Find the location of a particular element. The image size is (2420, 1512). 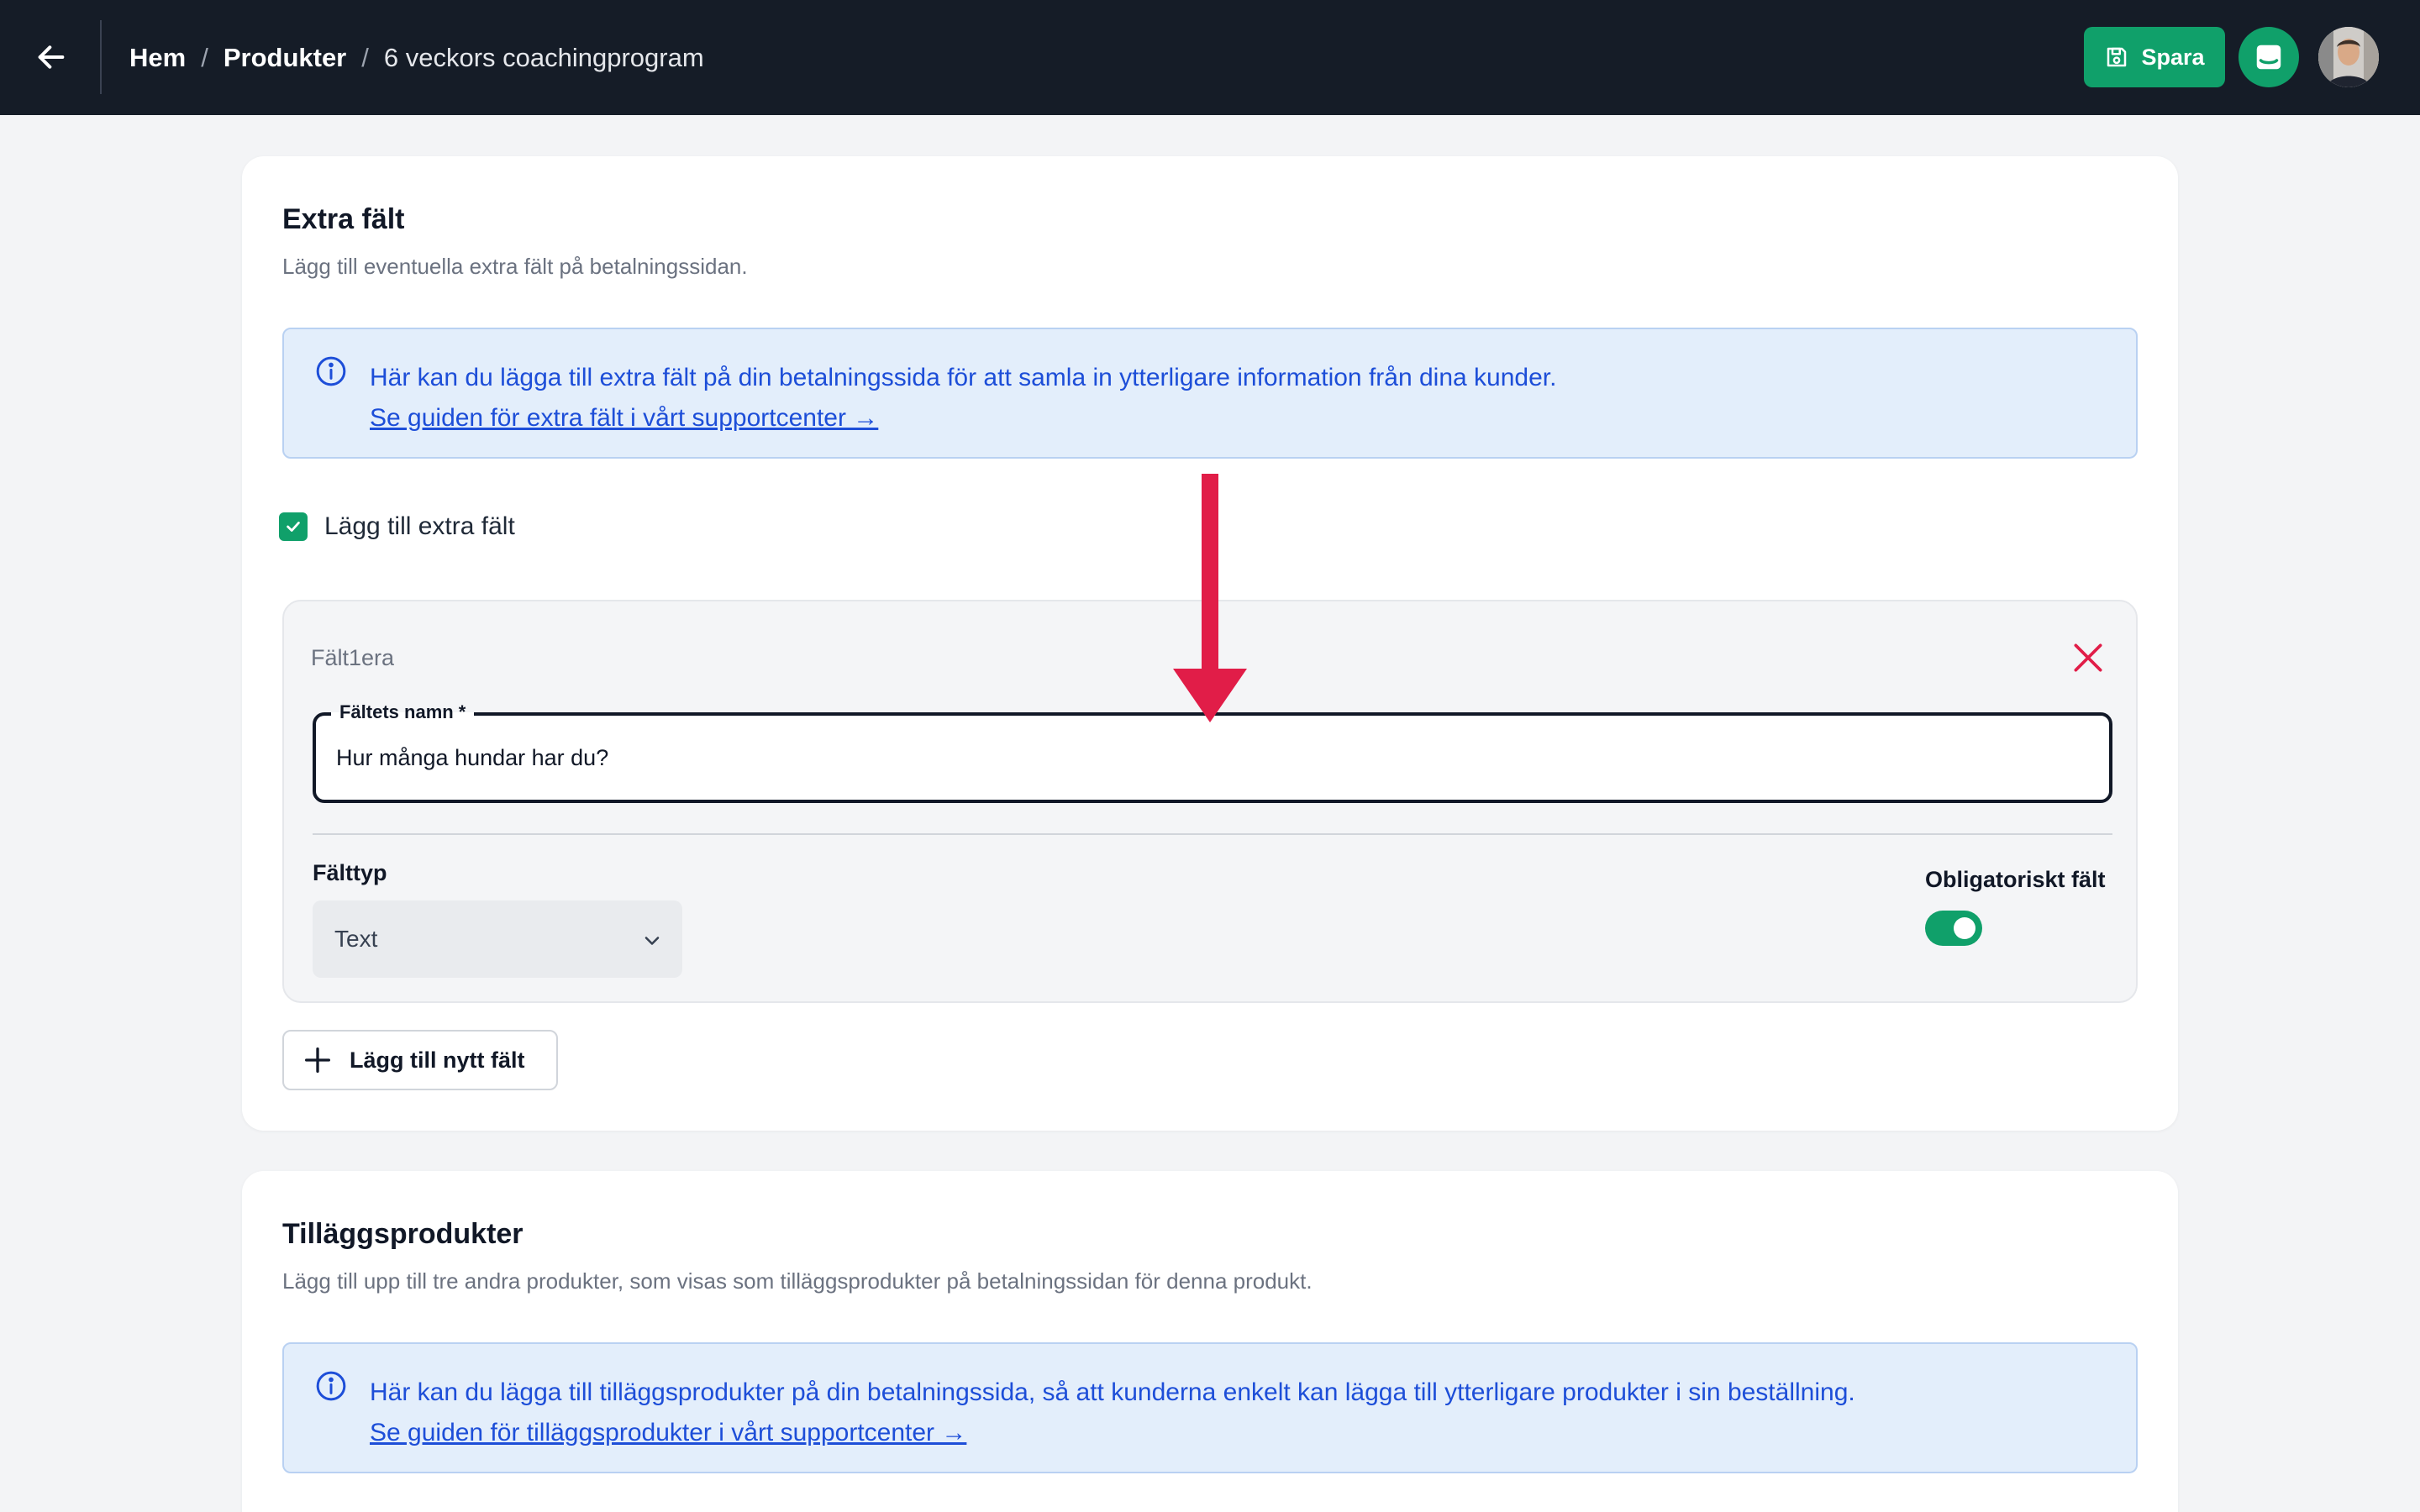

arrow-left-icon is located at coordinates (52, 57).